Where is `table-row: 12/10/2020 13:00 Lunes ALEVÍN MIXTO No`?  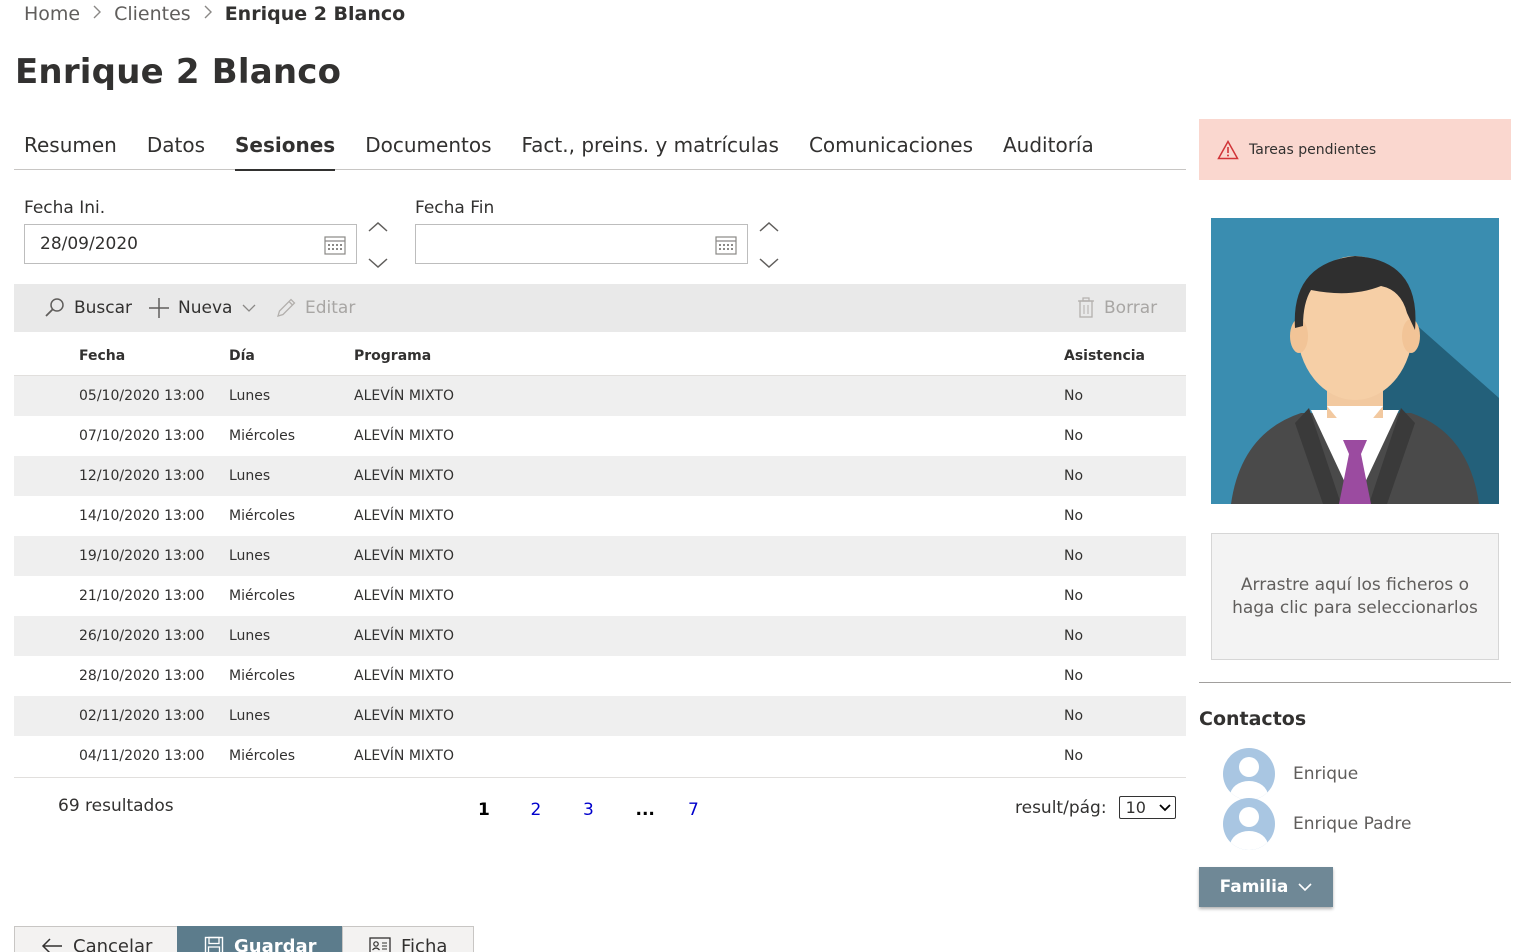
table-row: 12/10/2020 13:00 Lunes ALEVÍN MIXTO No is located at coordinates (600, 476).